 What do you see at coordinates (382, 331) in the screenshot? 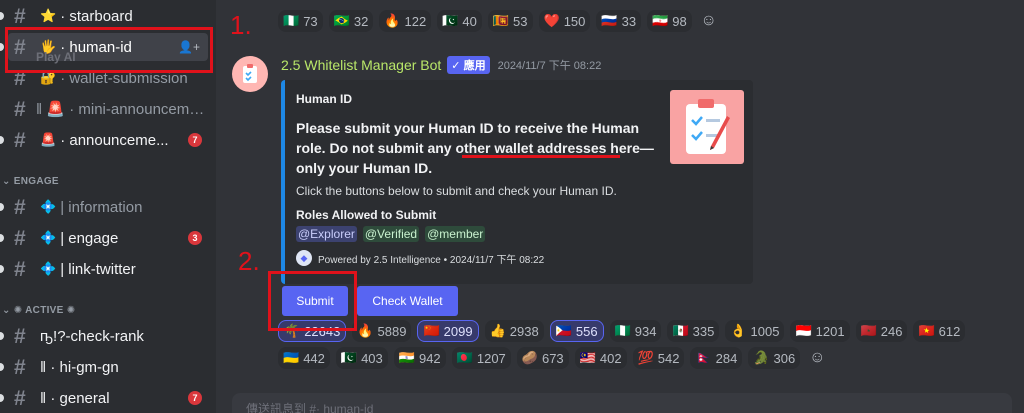
I see `reaction-pill: 🔥 5889` at bounding box center [382, 331].